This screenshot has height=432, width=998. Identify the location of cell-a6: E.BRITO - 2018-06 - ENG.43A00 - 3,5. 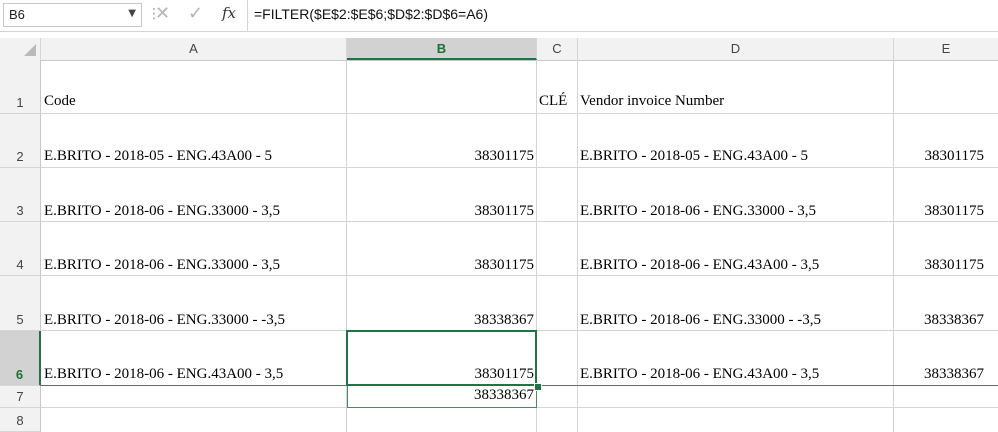
(163, 374).